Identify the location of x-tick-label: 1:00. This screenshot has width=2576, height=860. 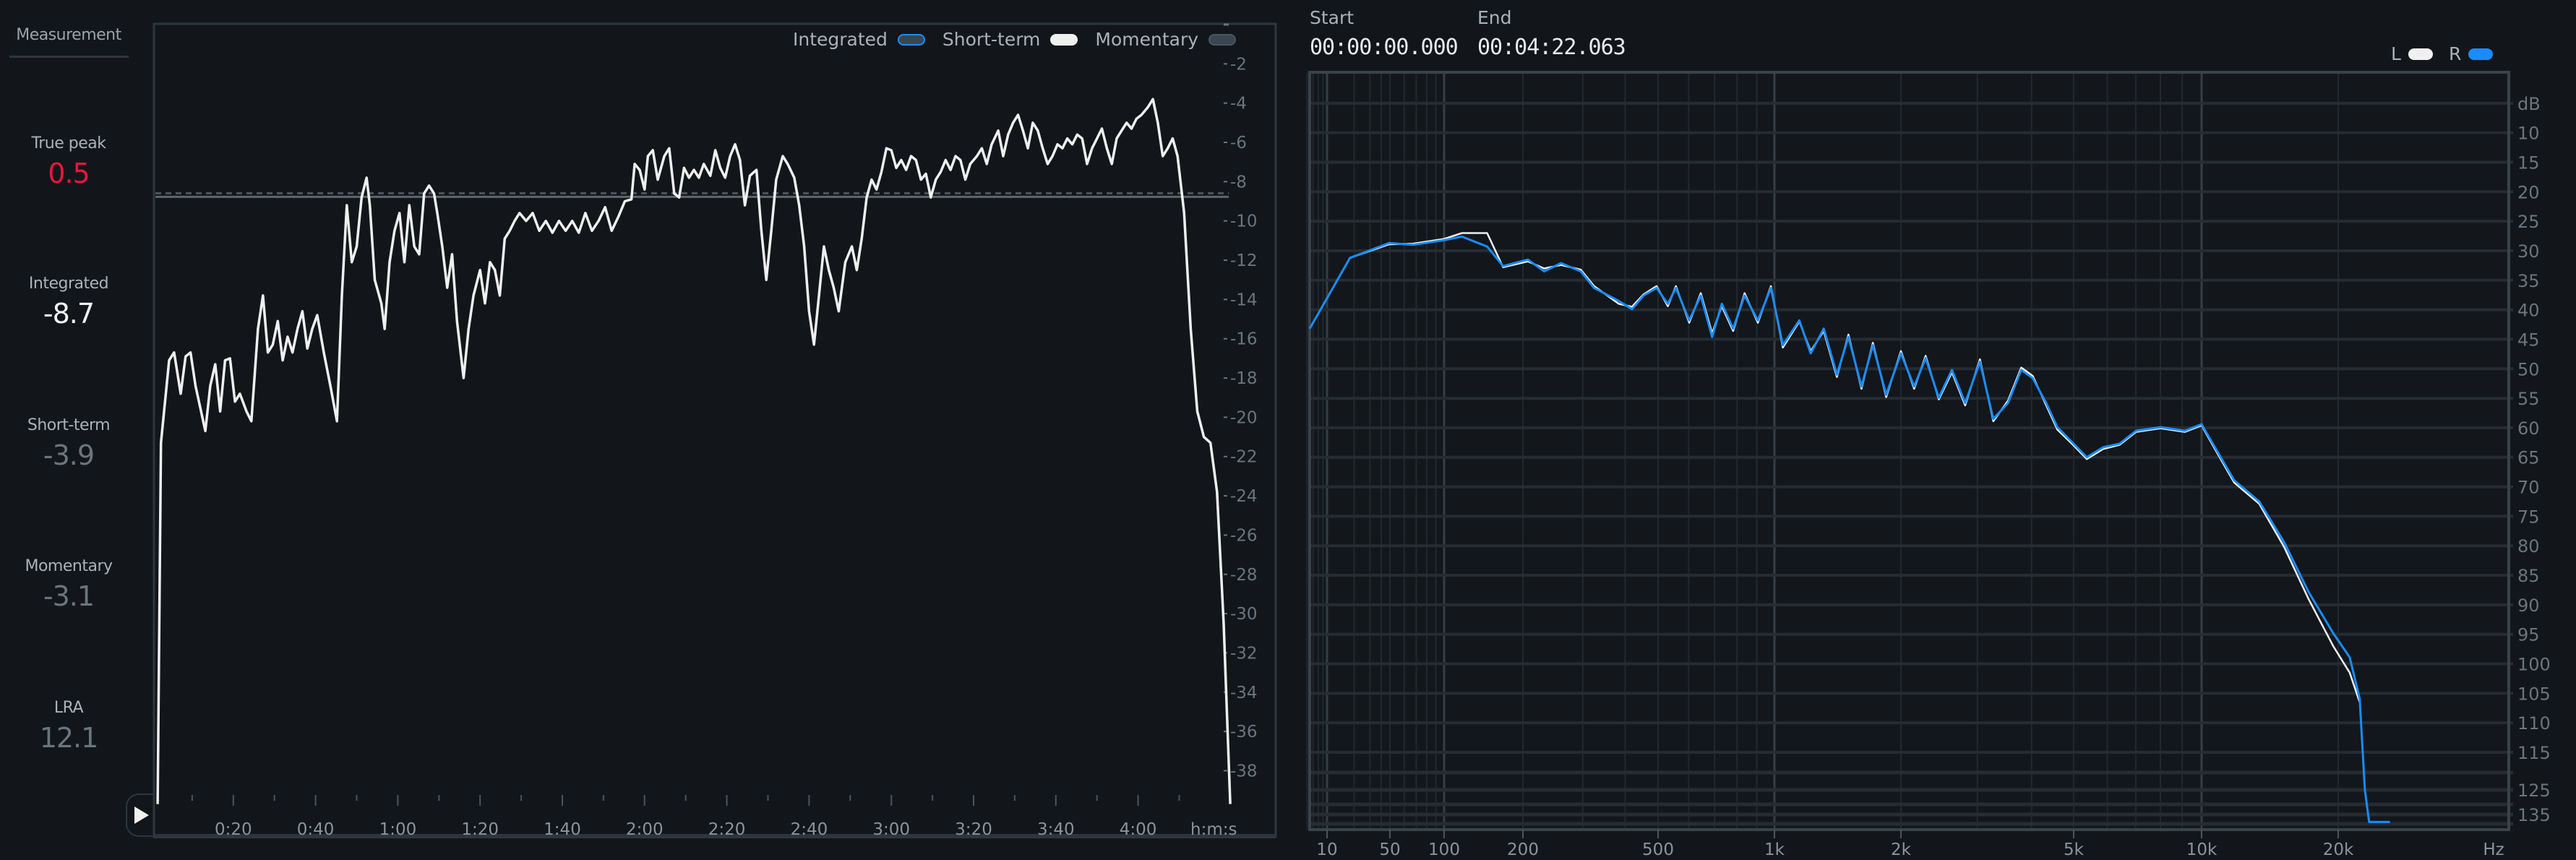
(398, 829).